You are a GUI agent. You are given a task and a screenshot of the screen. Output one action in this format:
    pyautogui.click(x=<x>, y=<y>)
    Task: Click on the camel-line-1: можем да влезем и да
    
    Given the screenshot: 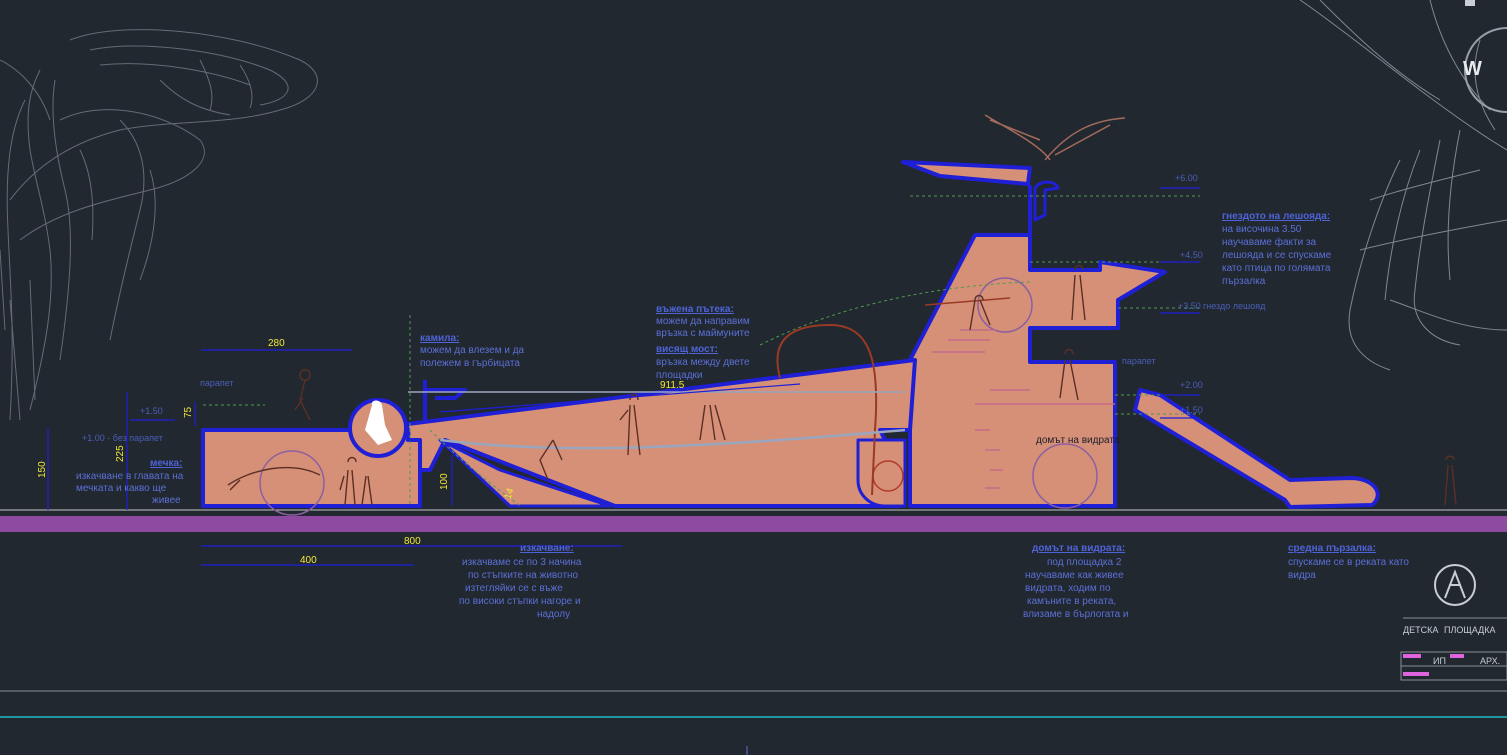 What is the action you would take?
    pyautogui.click(x=472, y=350)
    